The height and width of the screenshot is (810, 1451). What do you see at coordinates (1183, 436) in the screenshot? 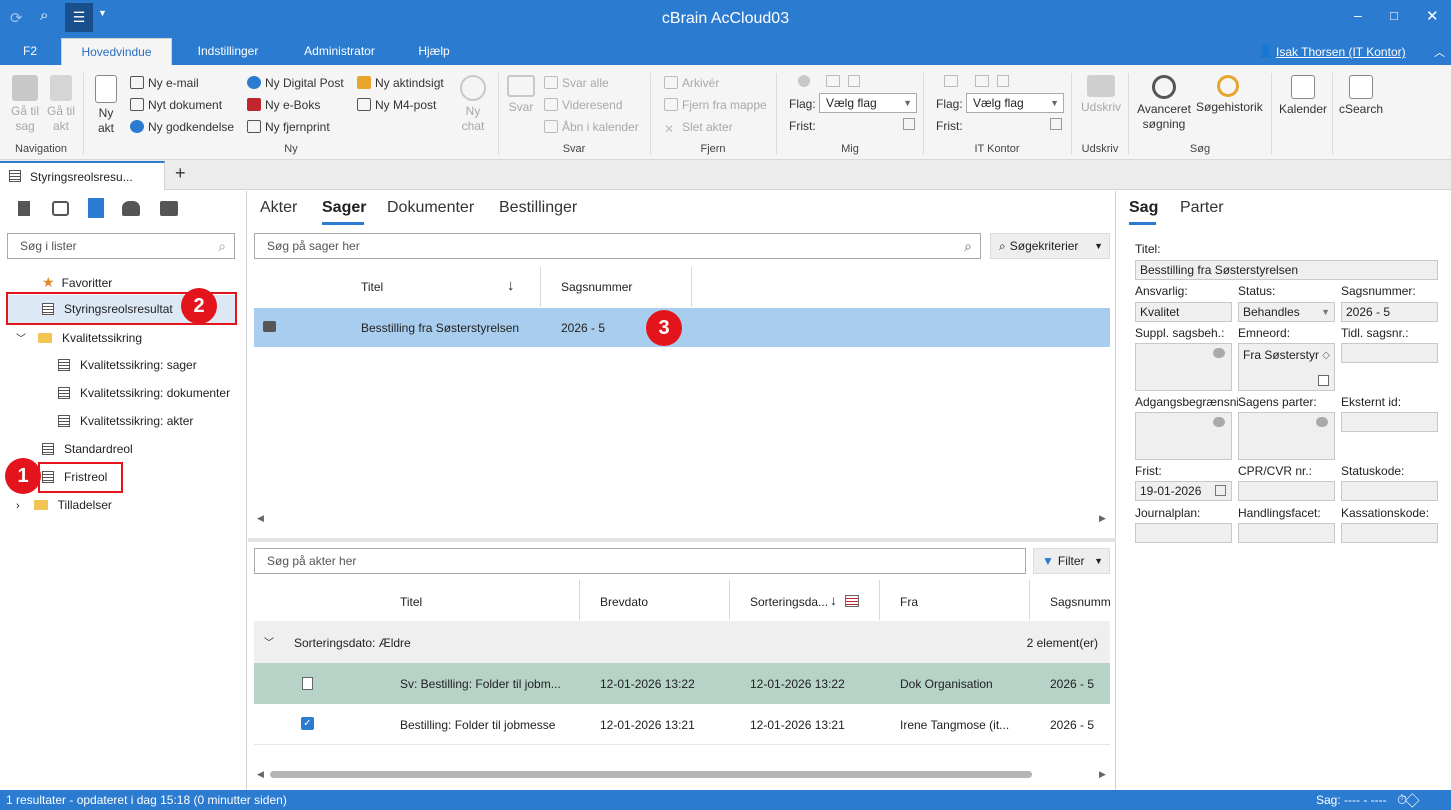
I see `access-field` at bounding box center [1183, 436].